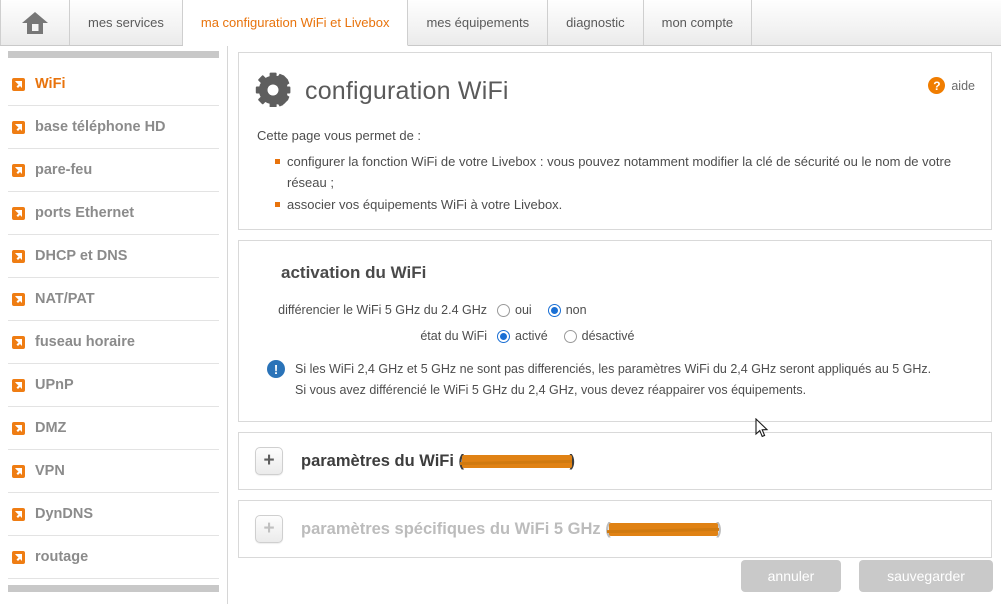 This screenshot has height=604, width=1001. What do you see at coordinates (62, 557) in the screenshot?
I see `sidebar-item-label: routage` at bounding box center [62, 557].